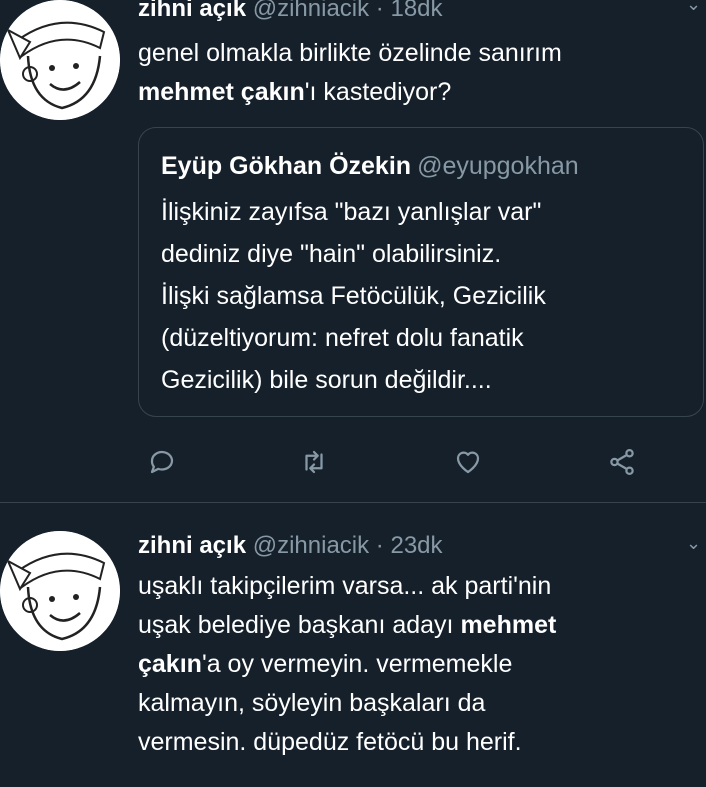 This screenshot has width=706, height=787. What do you see at coordinates (312, 703) in the screenshot?
I see `text-line: kalmayın, söyleyin başkaları da` at bounding box center [312, 703].